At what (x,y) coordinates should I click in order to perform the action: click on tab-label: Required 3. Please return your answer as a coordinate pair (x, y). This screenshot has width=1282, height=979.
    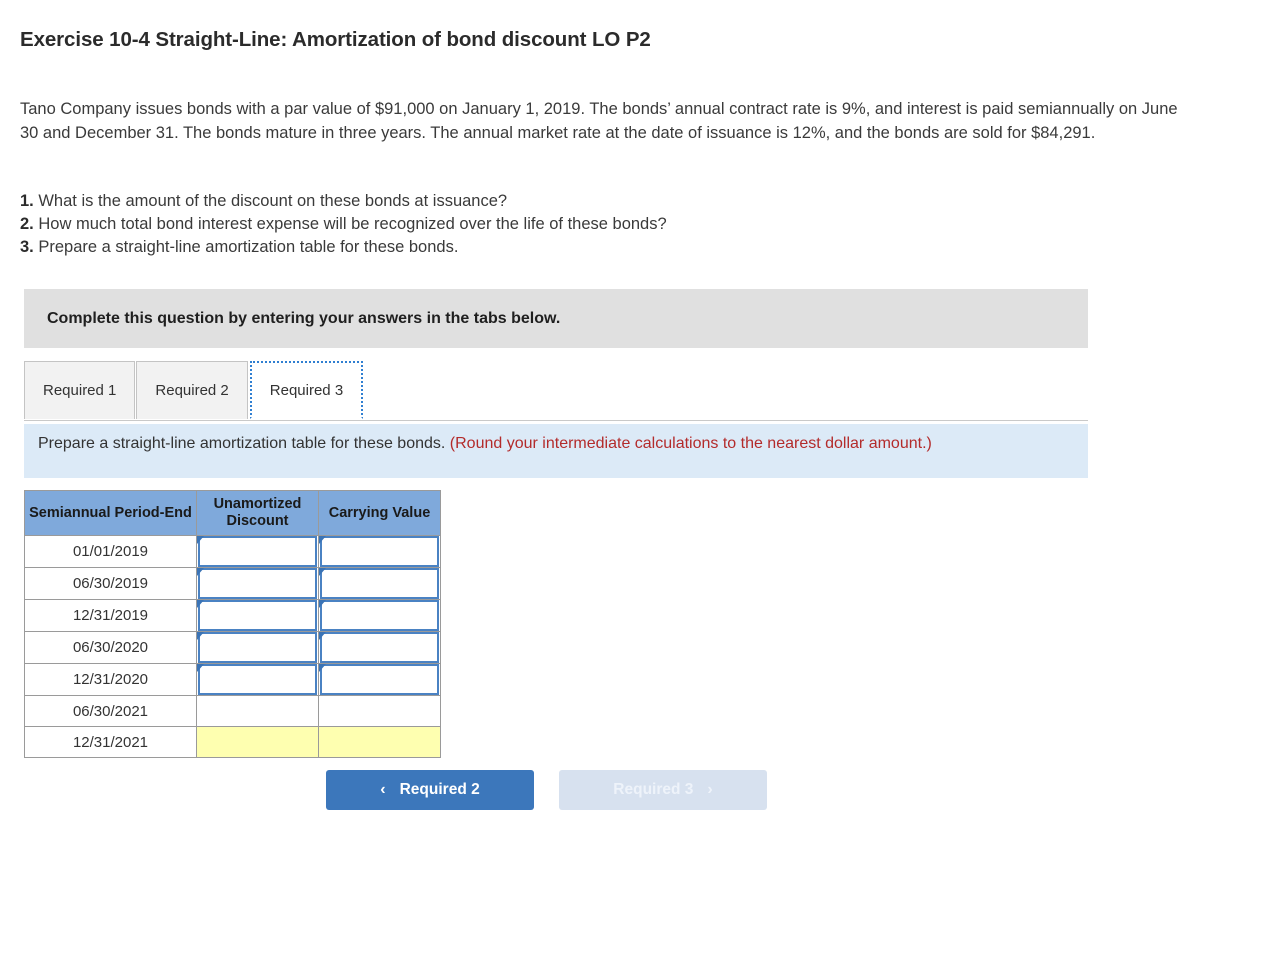
    Looking at the image, I should click on (306, 390).